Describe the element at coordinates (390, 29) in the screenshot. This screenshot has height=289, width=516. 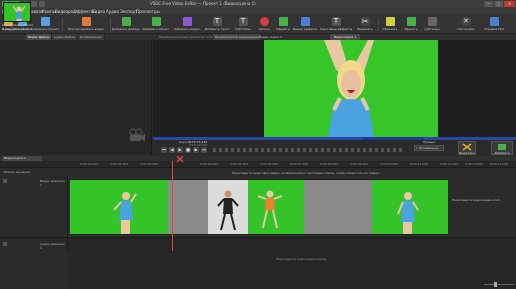
I see `crop-label: Обрезать` at that location.